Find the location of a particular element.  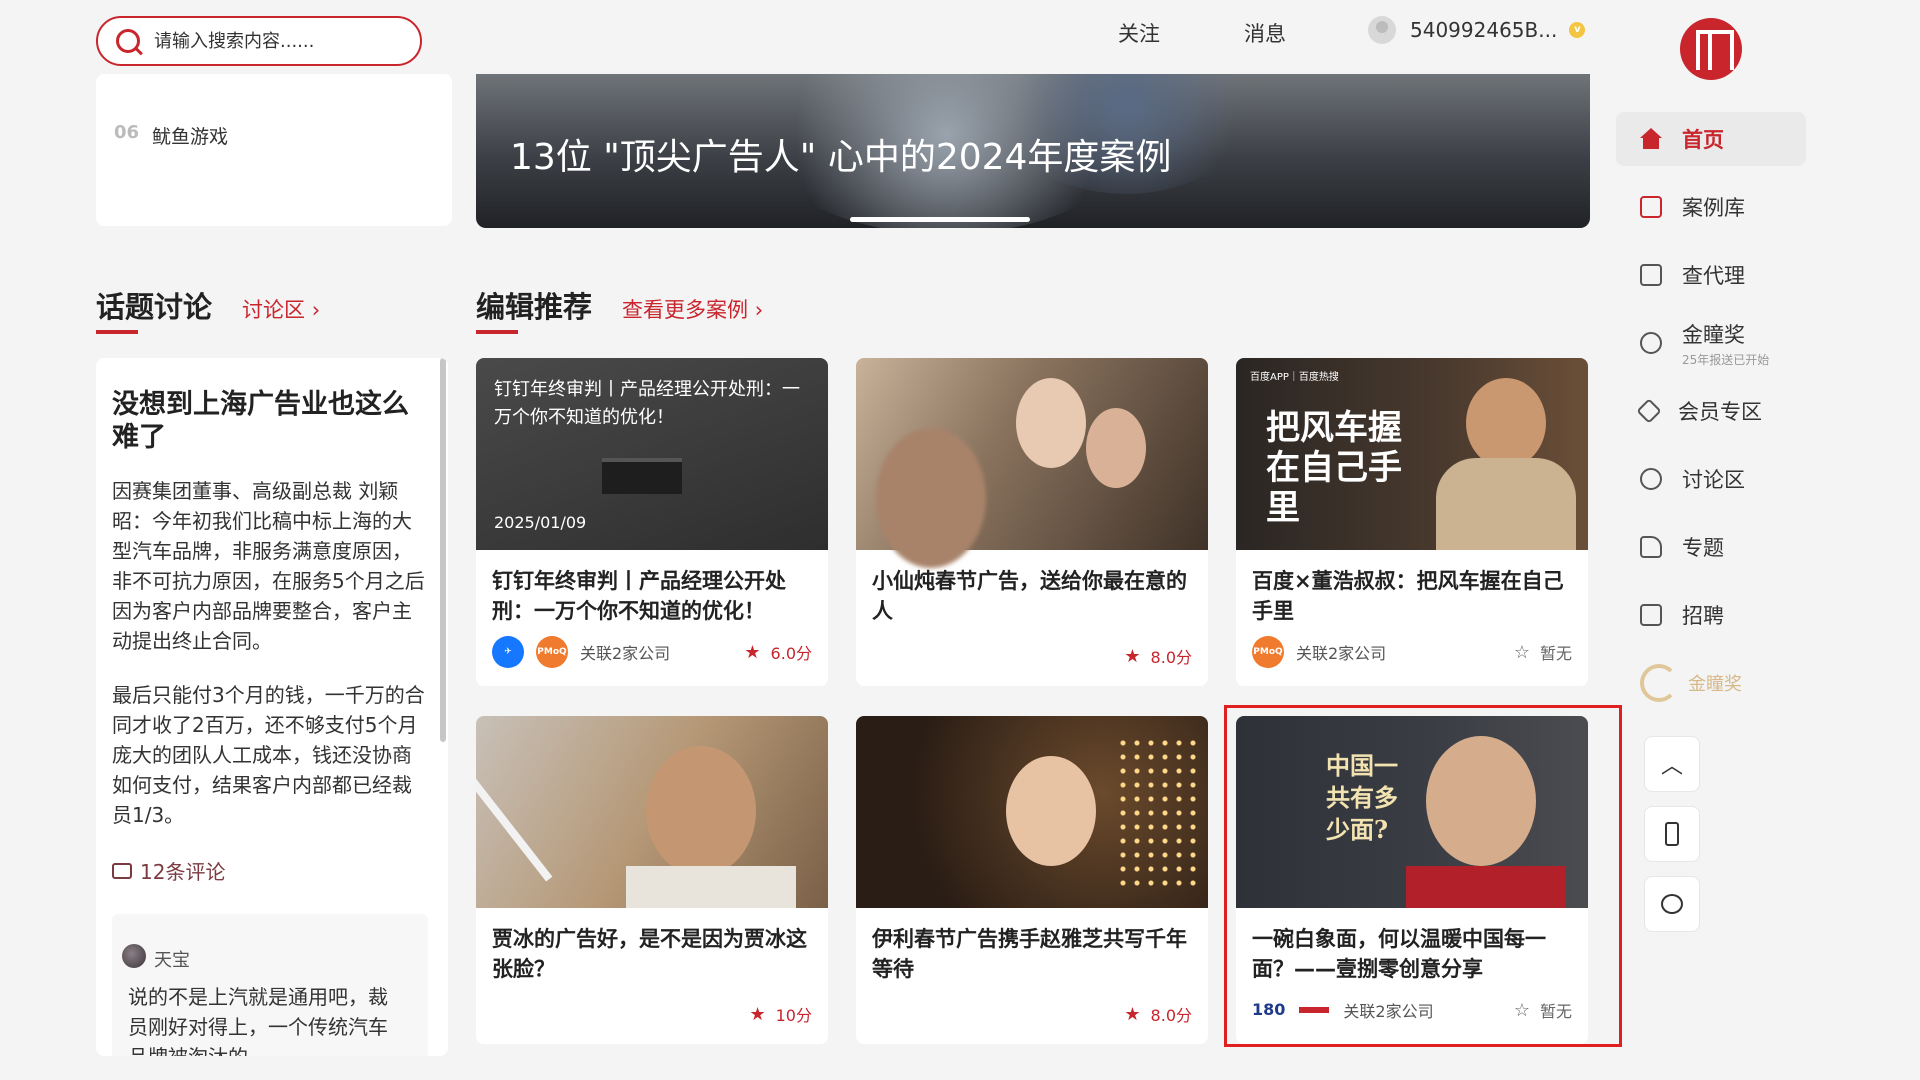

award-logo: 金瞳奖 is located at coordinates (1691, 683).